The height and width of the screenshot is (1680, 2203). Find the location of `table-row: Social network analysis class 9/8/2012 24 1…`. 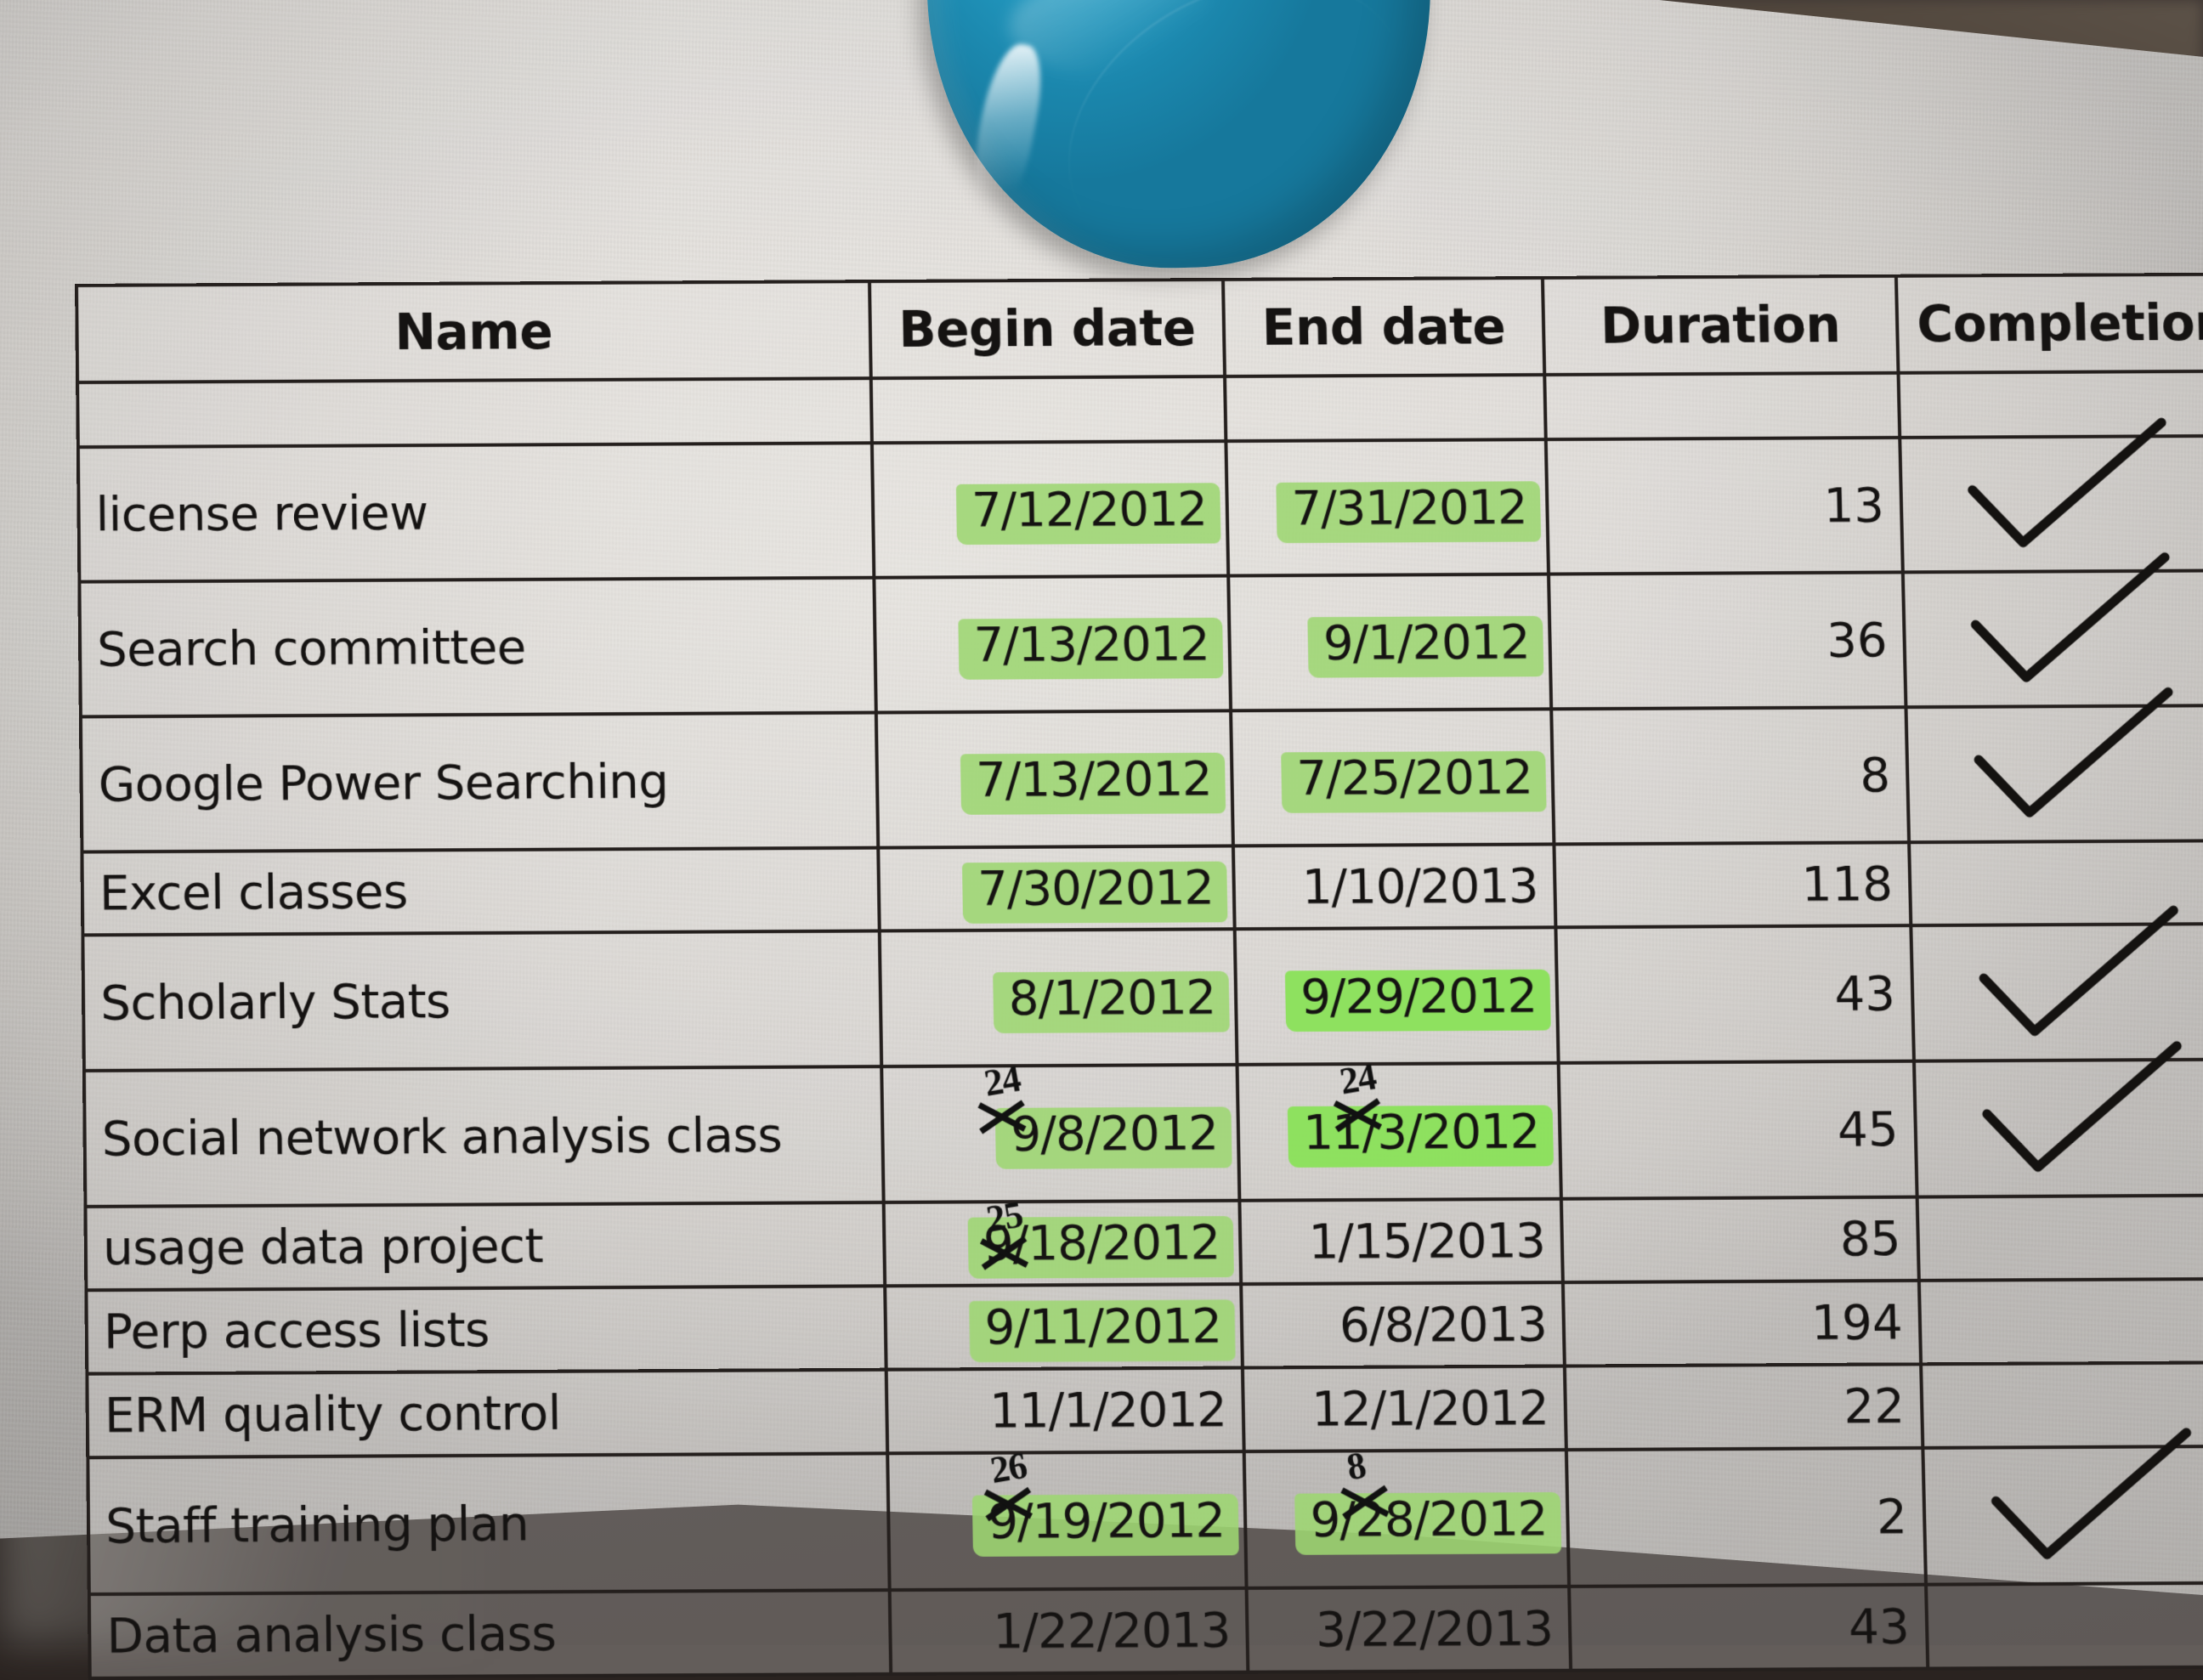

table-row: Social network analysis class 9/8/2012 24 1… is located at coordinates (1143, 1131).